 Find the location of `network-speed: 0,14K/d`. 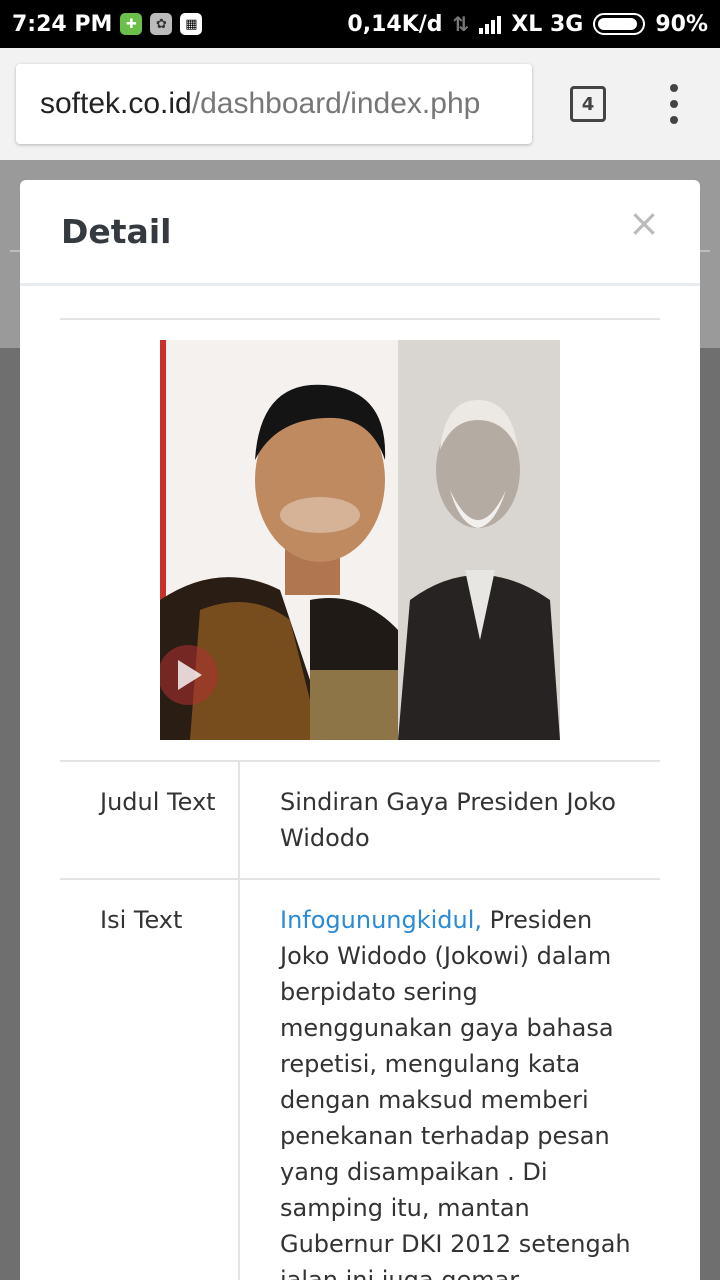

network-speed: 0,14K/d is located at coordinates (395, 24).